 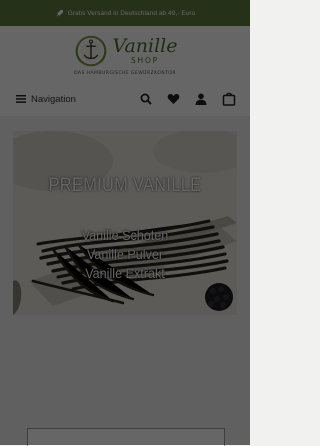 I want to click on shopping-bag-icon, so click(x=229, y=99).